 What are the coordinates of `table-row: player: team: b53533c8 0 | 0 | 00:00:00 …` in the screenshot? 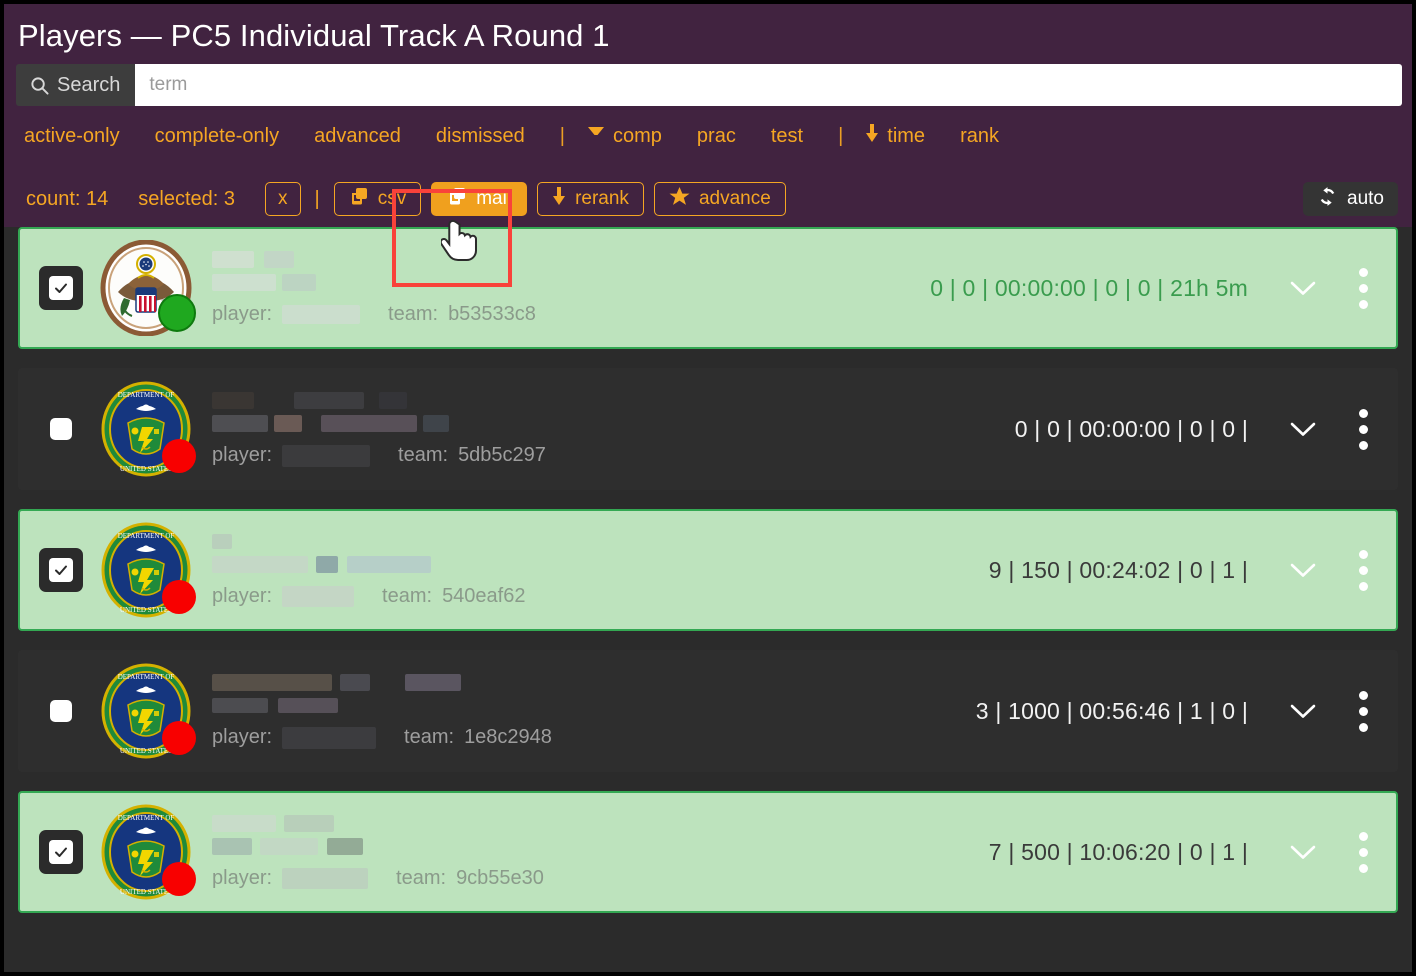 It's located at (708, 288).